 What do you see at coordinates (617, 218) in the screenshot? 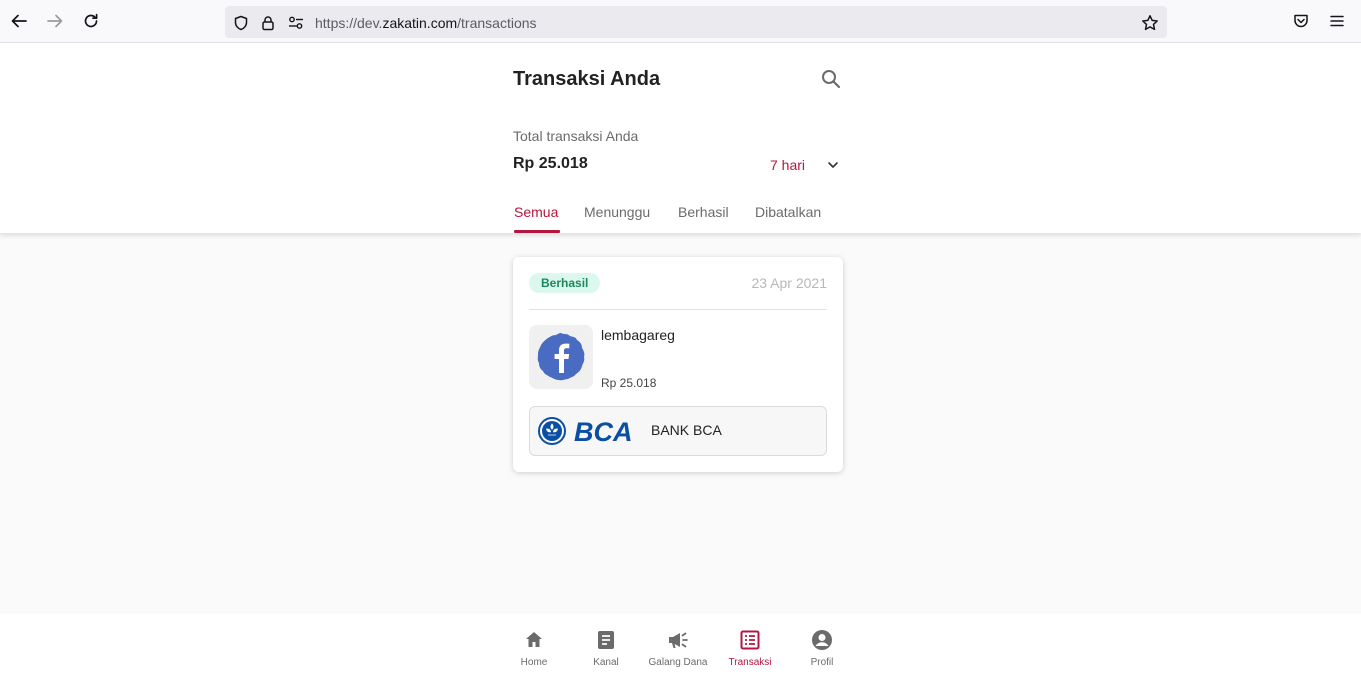
I see `tab-menunggu: Menunggu` at bounding box center [617, 218].